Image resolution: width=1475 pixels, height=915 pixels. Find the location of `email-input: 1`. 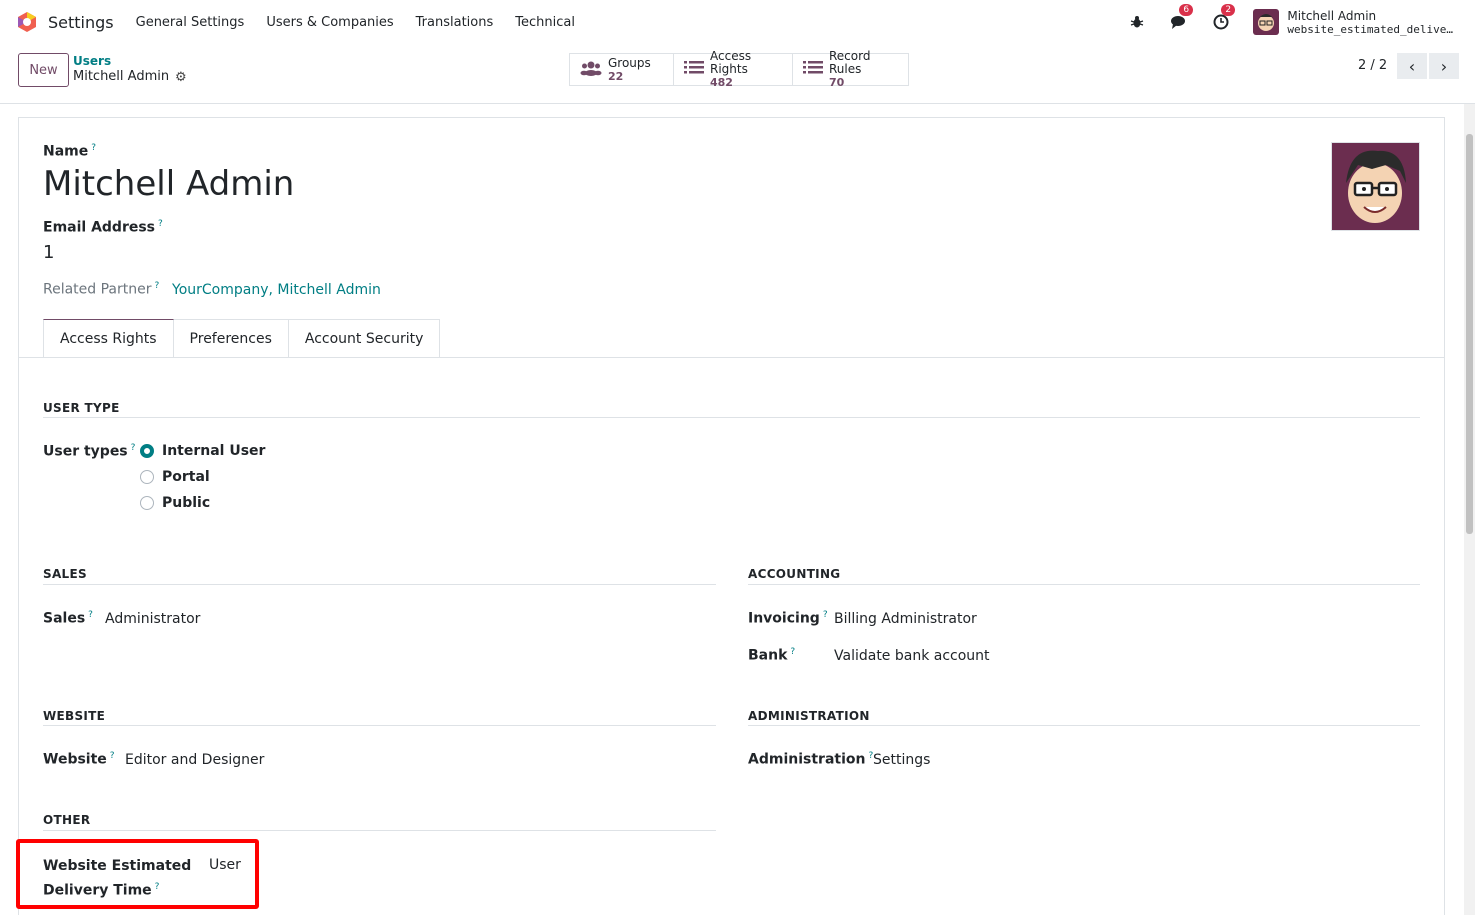

email-input: 1 is located at coordinates (48, 252).